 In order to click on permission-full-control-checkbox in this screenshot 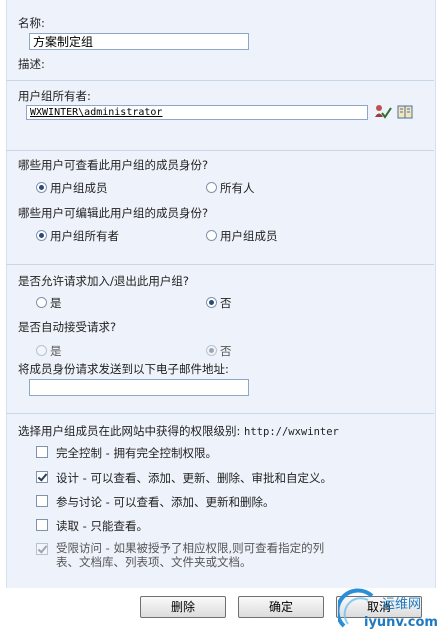, I will do `click(42, 452)`.